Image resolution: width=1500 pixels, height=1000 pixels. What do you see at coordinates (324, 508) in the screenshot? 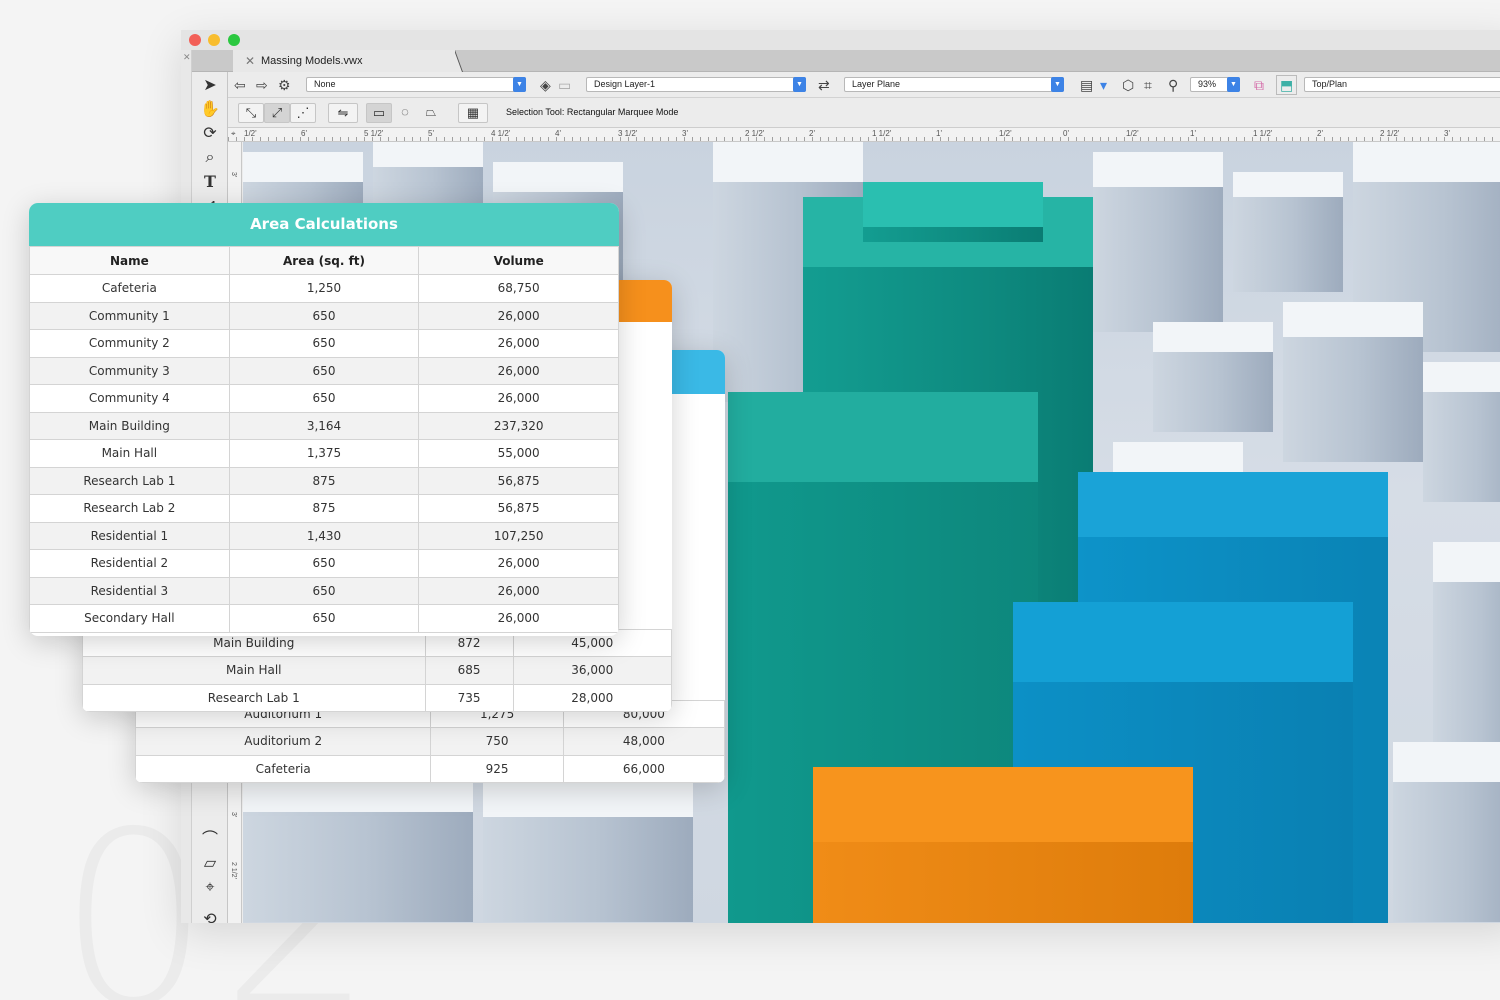
I see `table-row: Research Lab 2 875 56,875` at bounding box center [324, 508].